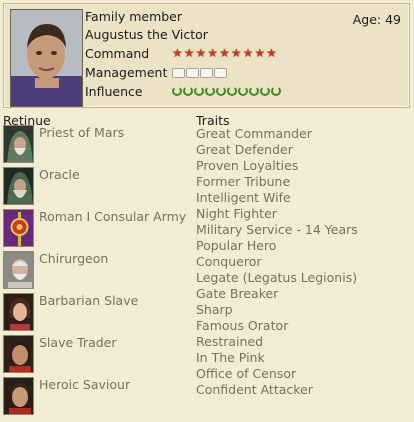 The height and width of the screenshot is (422, 414). What do you see at coordinates (98, 354) in the screenshot?
I see `retinue-item: Slave Trader` at bounding box center [98, 354].